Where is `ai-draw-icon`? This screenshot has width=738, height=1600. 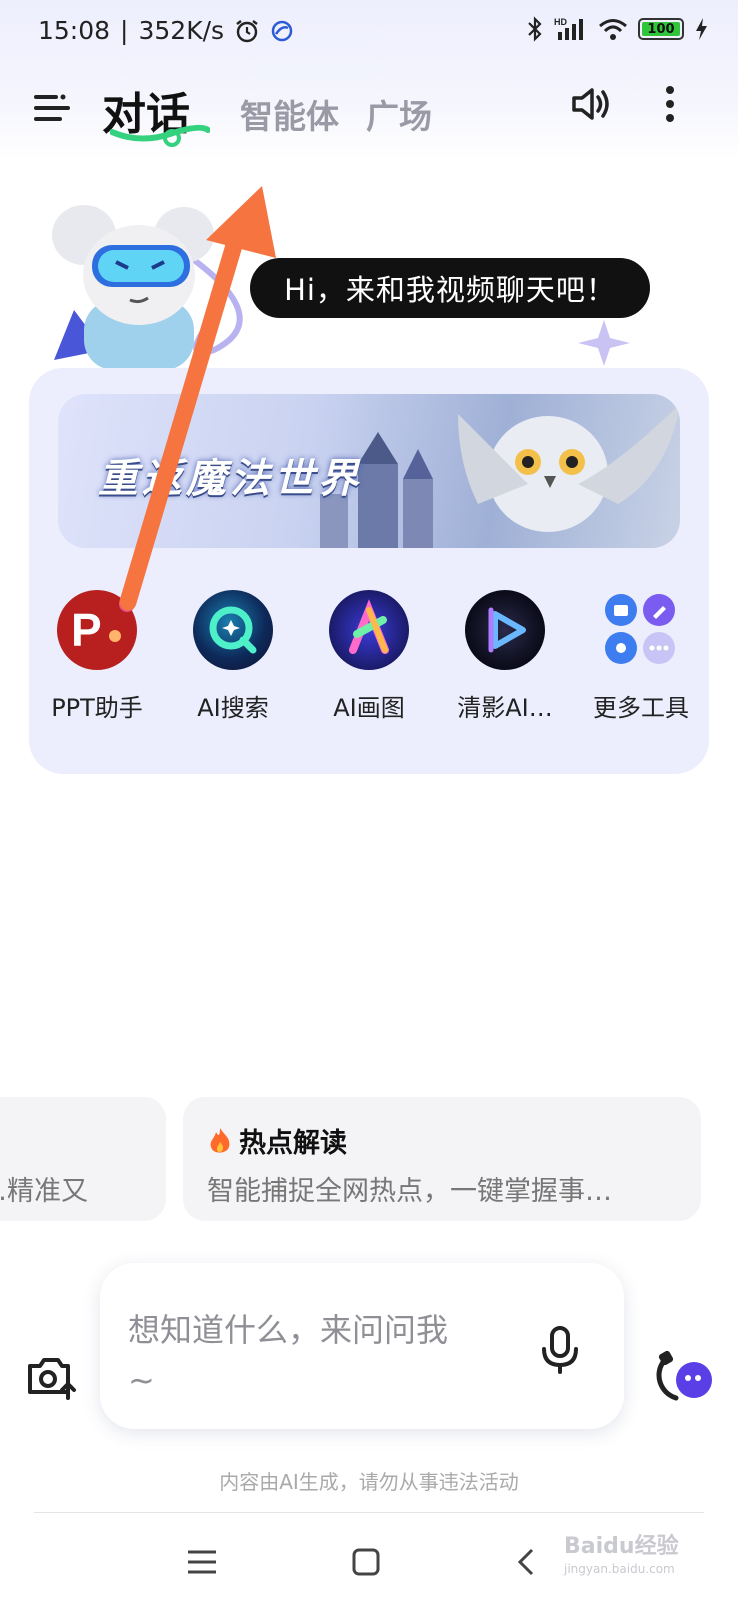 ai-draw-icon is located at coordinates (369, 630).